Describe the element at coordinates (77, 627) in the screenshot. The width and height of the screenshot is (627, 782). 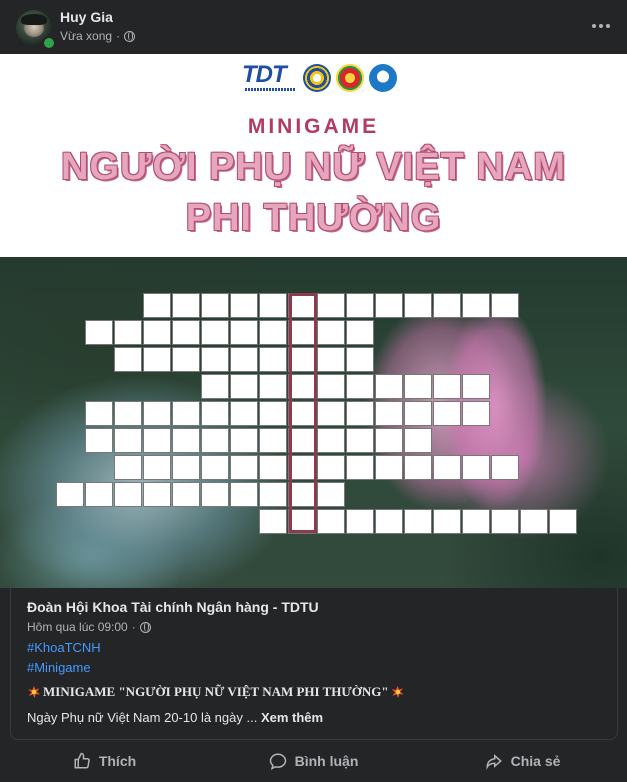
I see `shared-post-time: Hôm qua lúc 09:00` at that location.